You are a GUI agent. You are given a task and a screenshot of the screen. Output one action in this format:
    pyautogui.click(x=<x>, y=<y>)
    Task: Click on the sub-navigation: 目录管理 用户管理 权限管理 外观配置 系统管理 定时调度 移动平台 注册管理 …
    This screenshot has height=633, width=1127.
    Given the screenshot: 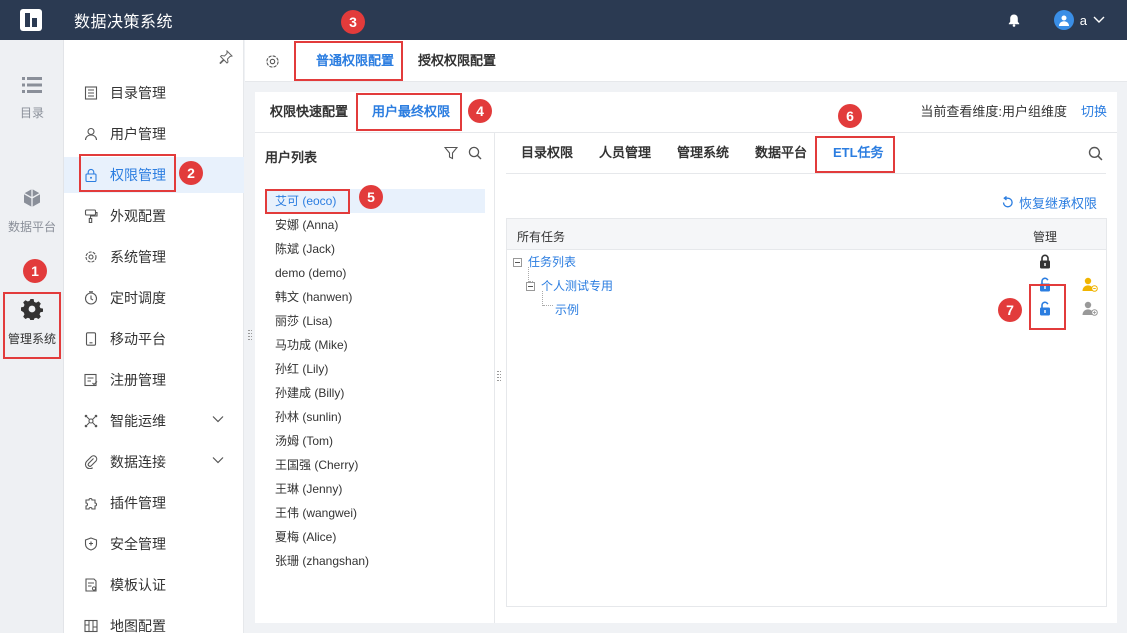 What is the action you would take?
    pyautogui.click(x=154, y=336)
    